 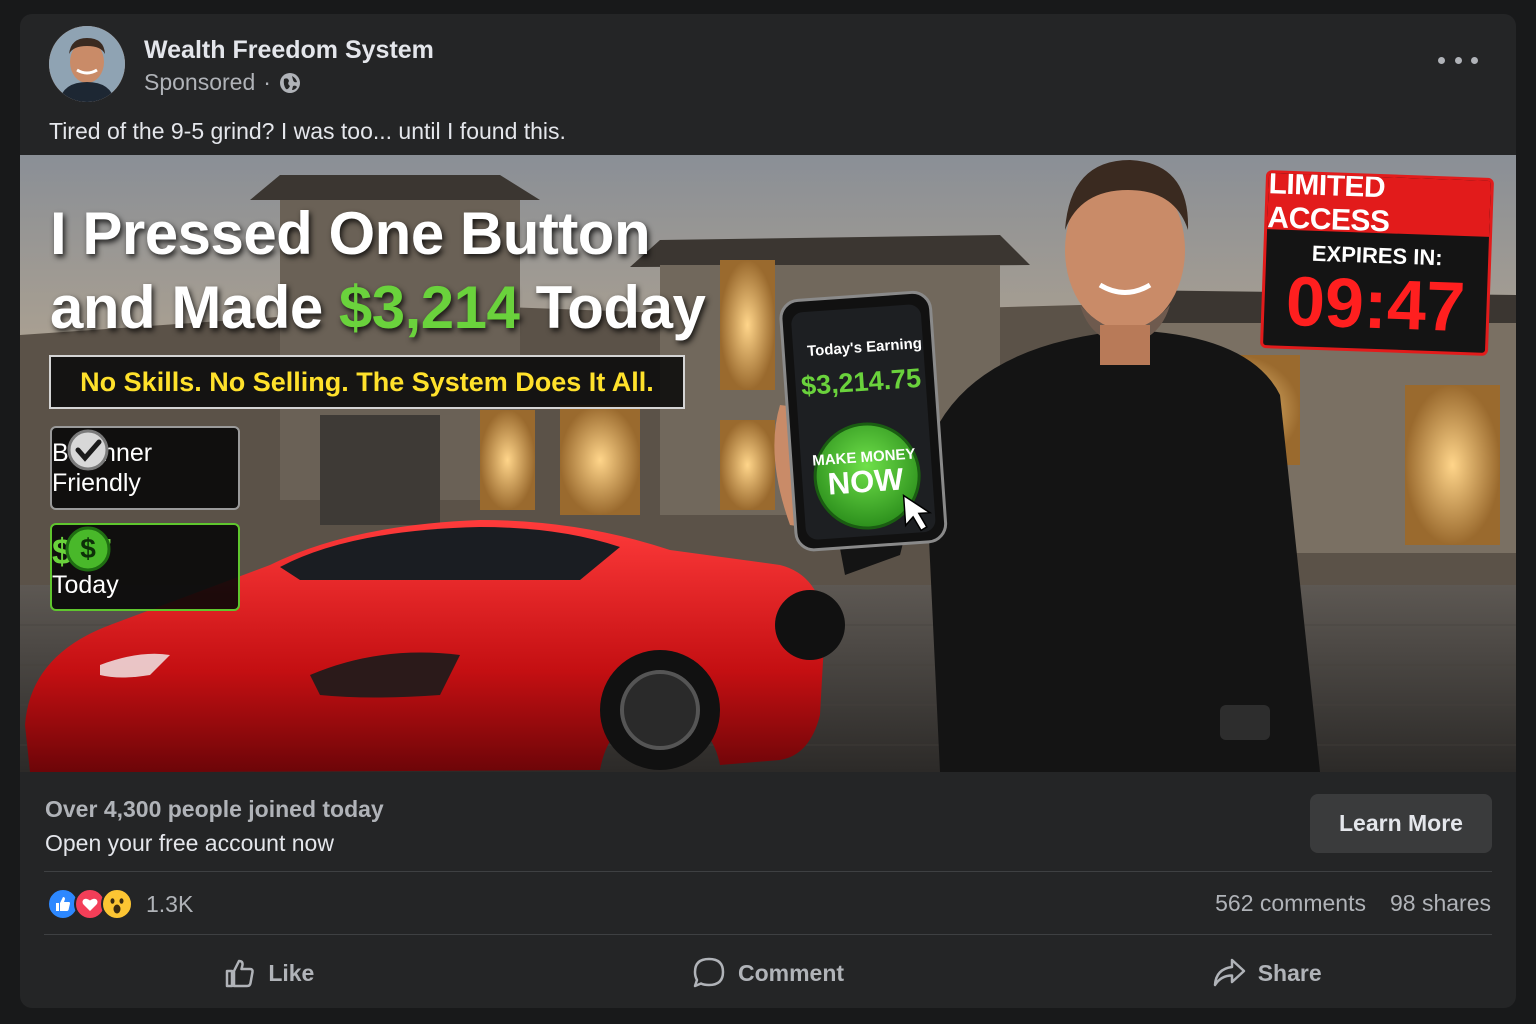 I want to click on sponsored-text: Sponsored, so click(x=200, y=82).